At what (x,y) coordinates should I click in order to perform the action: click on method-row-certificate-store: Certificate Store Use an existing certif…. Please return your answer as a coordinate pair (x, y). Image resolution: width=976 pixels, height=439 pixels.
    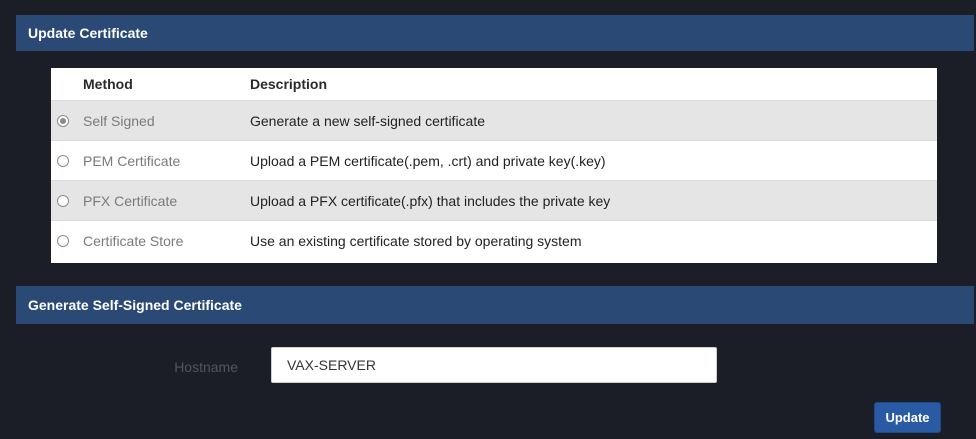
    Looking at the image, I should click on (494, 240).